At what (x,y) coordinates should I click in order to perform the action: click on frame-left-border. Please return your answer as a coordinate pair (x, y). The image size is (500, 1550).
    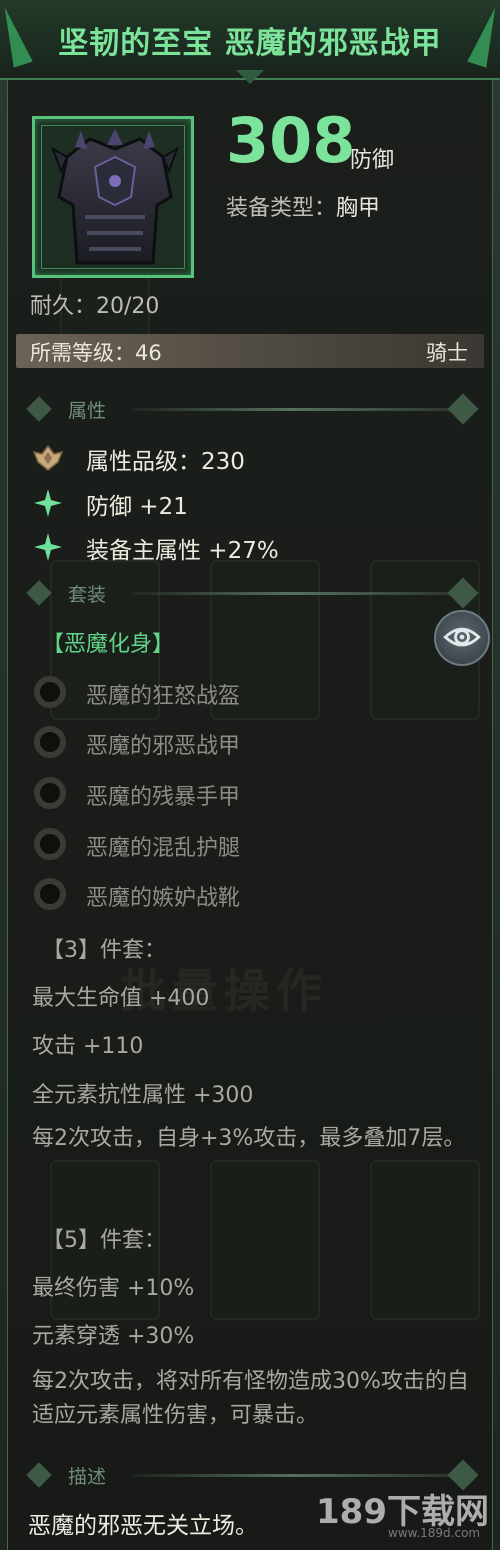
    Looking at the image, I should click on (4, 775).